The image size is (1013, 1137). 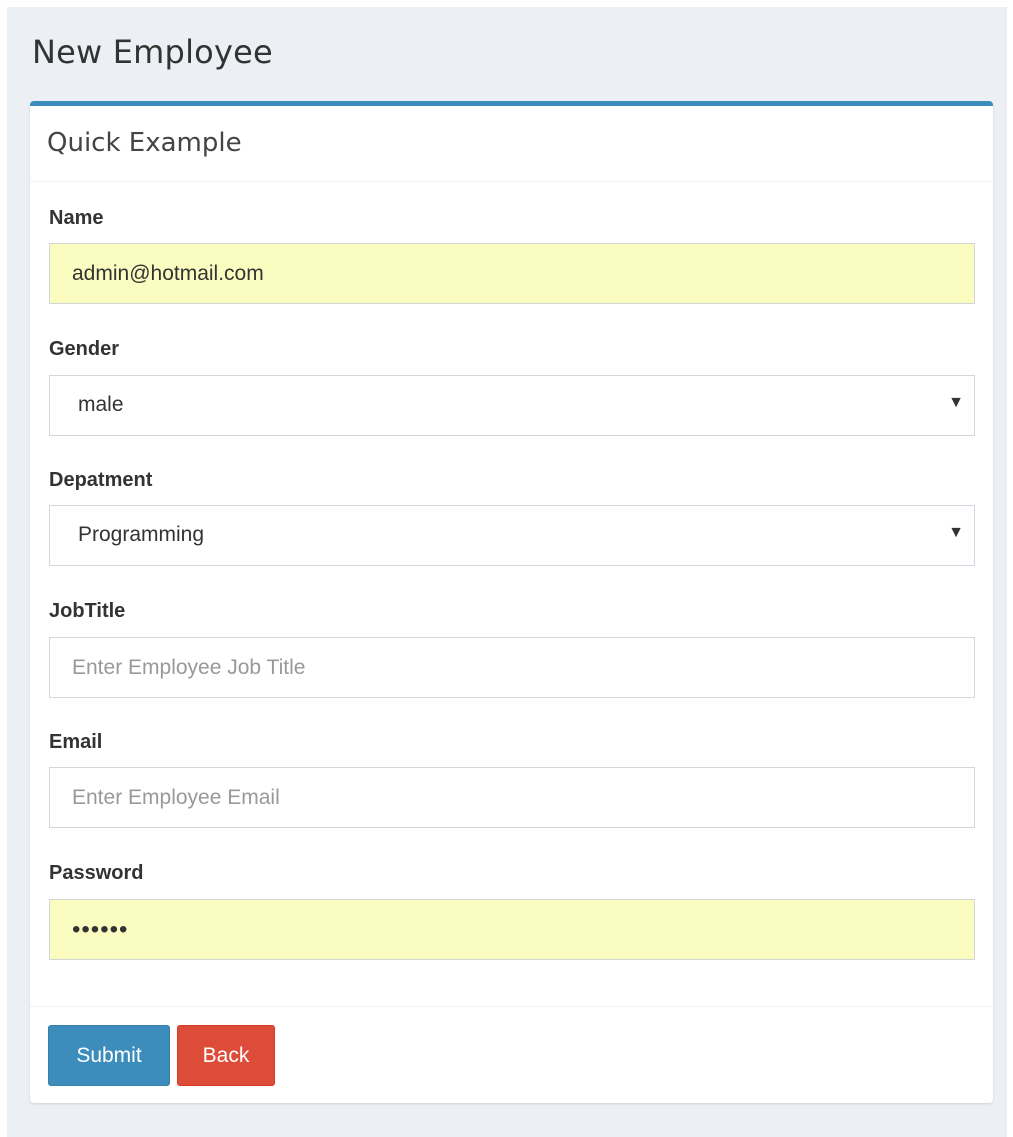 I want to click on password-label: Password, so click(x=96, y=873).